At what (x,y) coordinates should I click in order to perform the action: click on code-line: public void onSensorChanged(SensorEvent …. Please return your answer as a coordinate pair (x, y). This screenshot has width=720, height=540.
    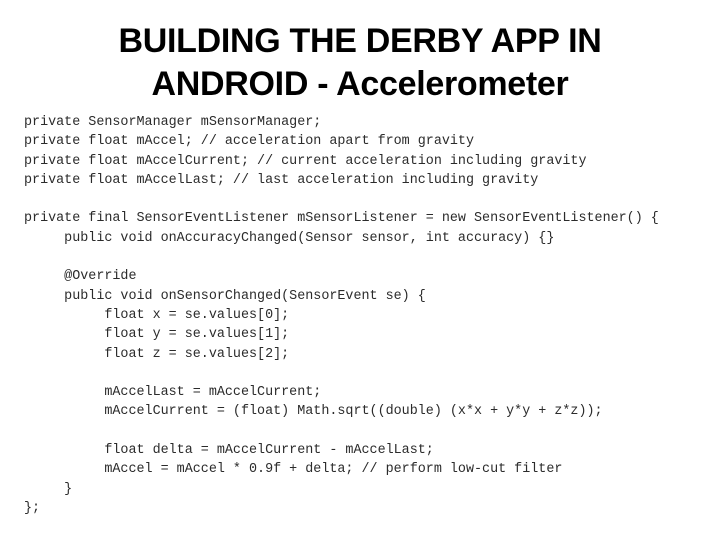
    Looking at the image, I should click on (225, 296).